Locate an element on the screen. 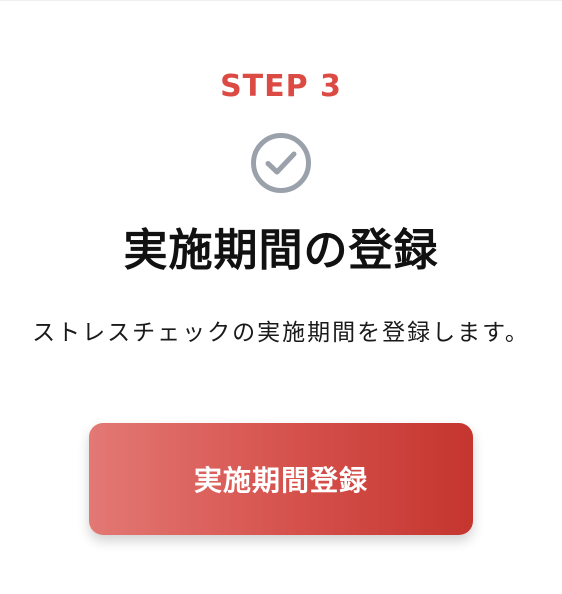 The width and height of the screenshot is (562, 594). register-period-button: 実施期間登録 is located at coordinates (281, 479).